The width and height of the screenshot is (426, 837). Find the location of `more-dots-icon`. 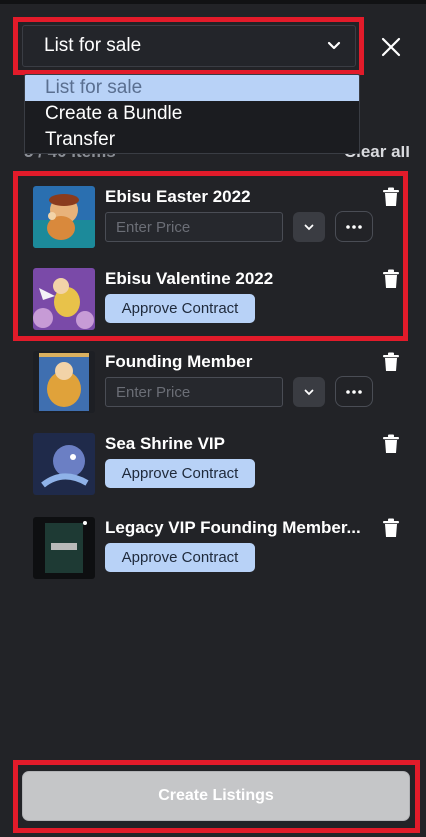

more-dots-icon is located at coordinates (354, 391).